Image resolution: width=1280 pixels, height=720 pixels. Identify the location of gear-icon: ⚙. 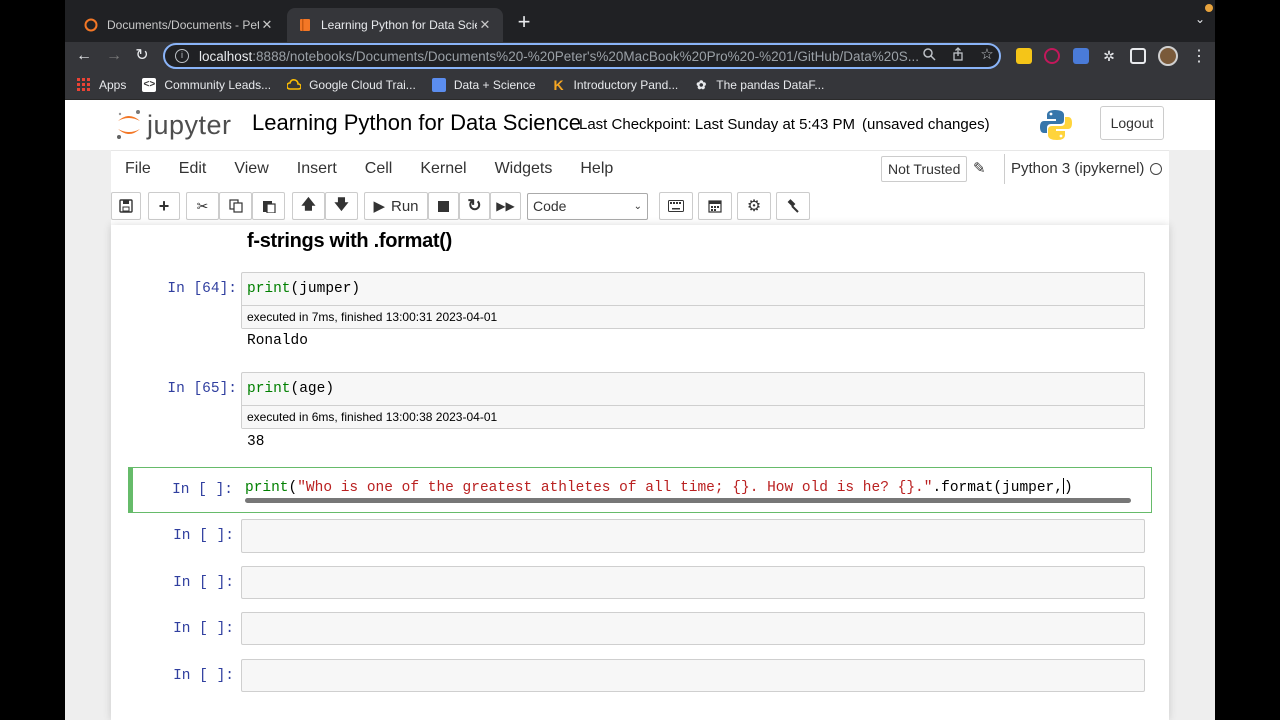
(754, 206).